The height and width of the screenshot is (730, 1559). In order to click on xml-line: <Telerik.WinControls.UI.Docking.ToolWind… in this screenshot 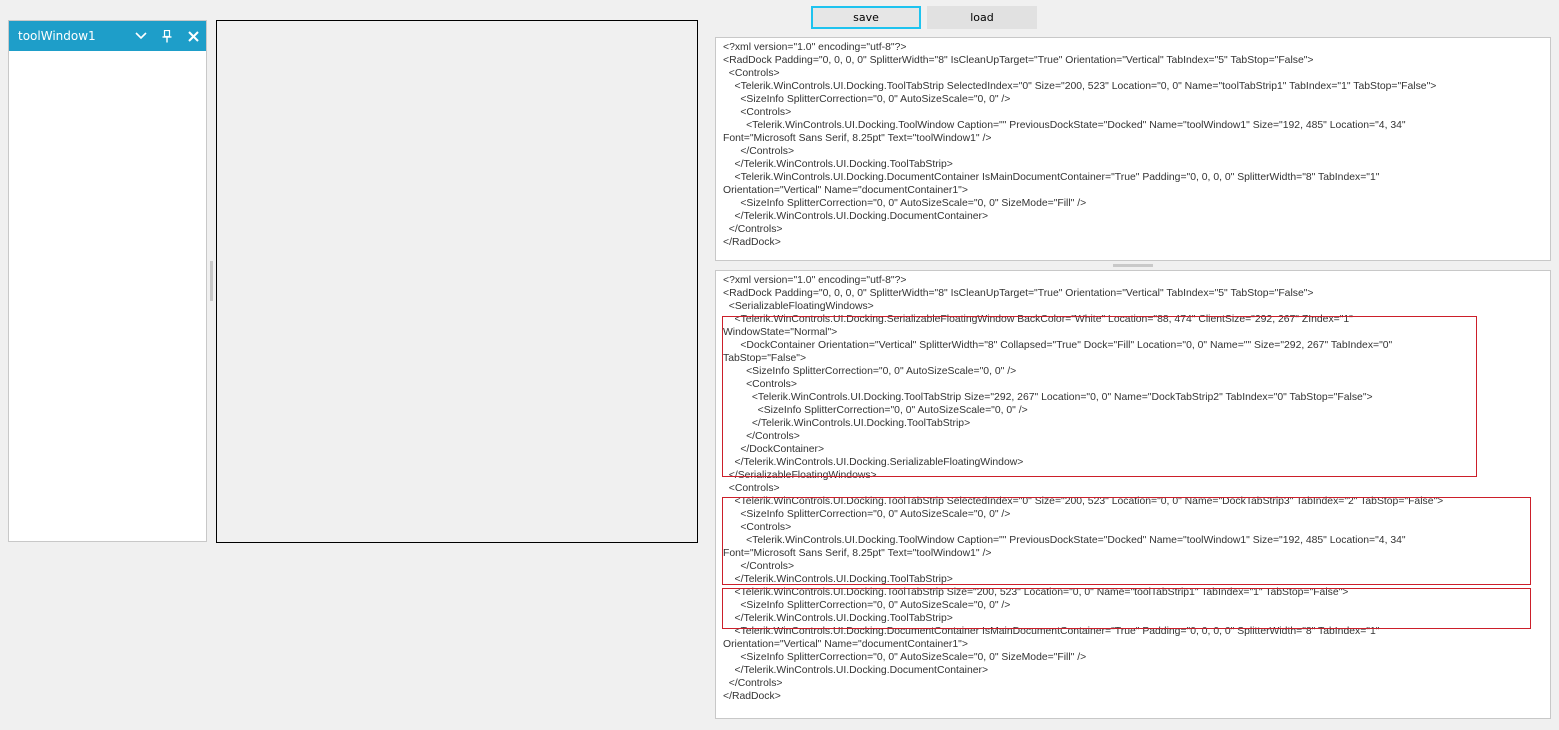, I will do `click(1064, 125)`.